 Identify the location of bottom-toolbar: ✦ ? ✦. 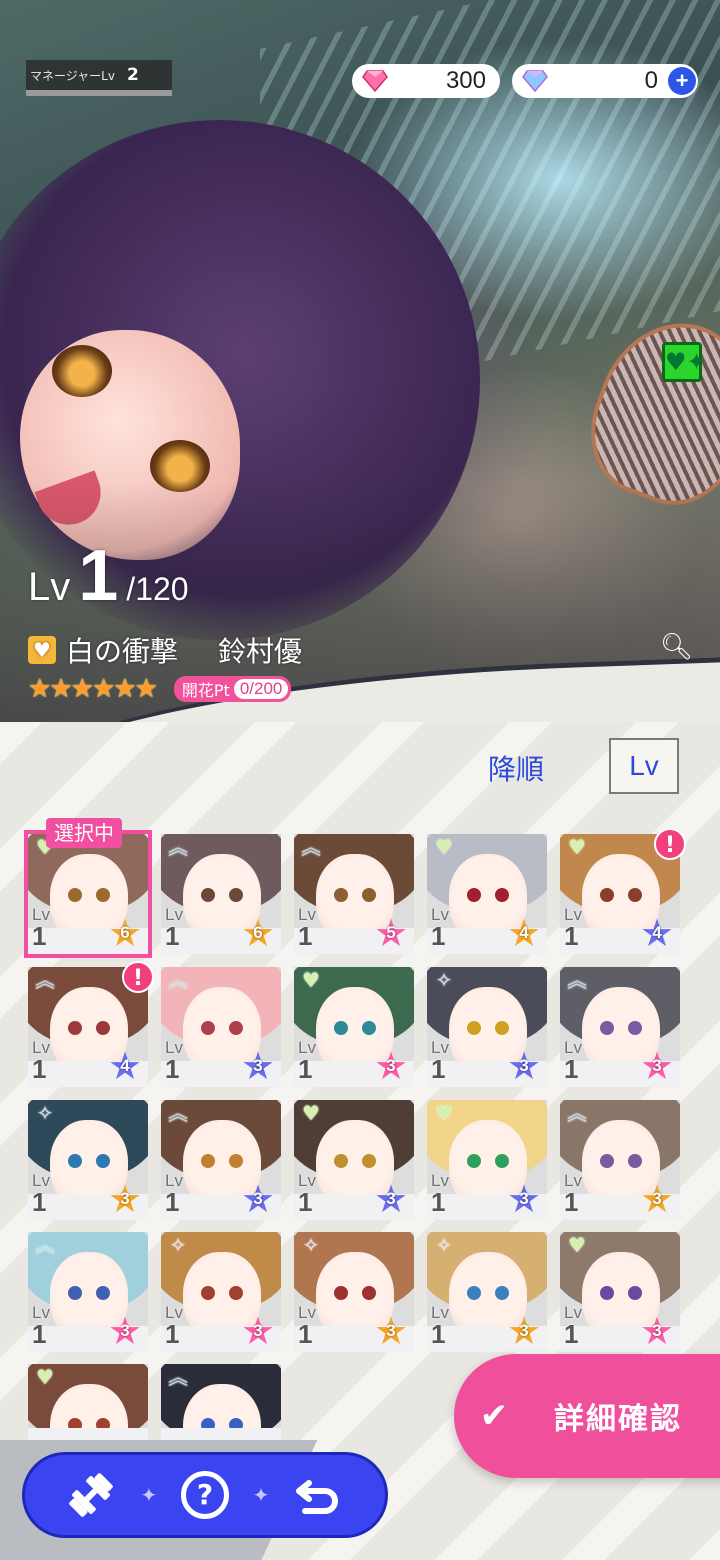
(205, 1495).